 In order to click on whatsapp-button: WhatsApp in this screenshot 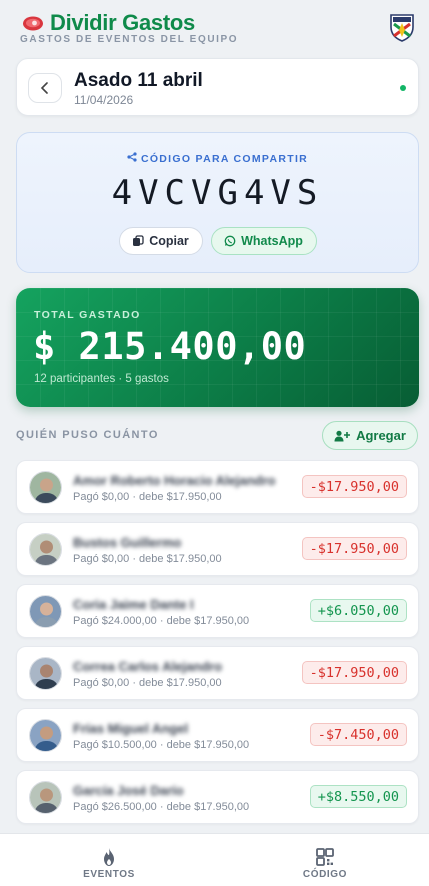, I will do `click(263, 241)`.